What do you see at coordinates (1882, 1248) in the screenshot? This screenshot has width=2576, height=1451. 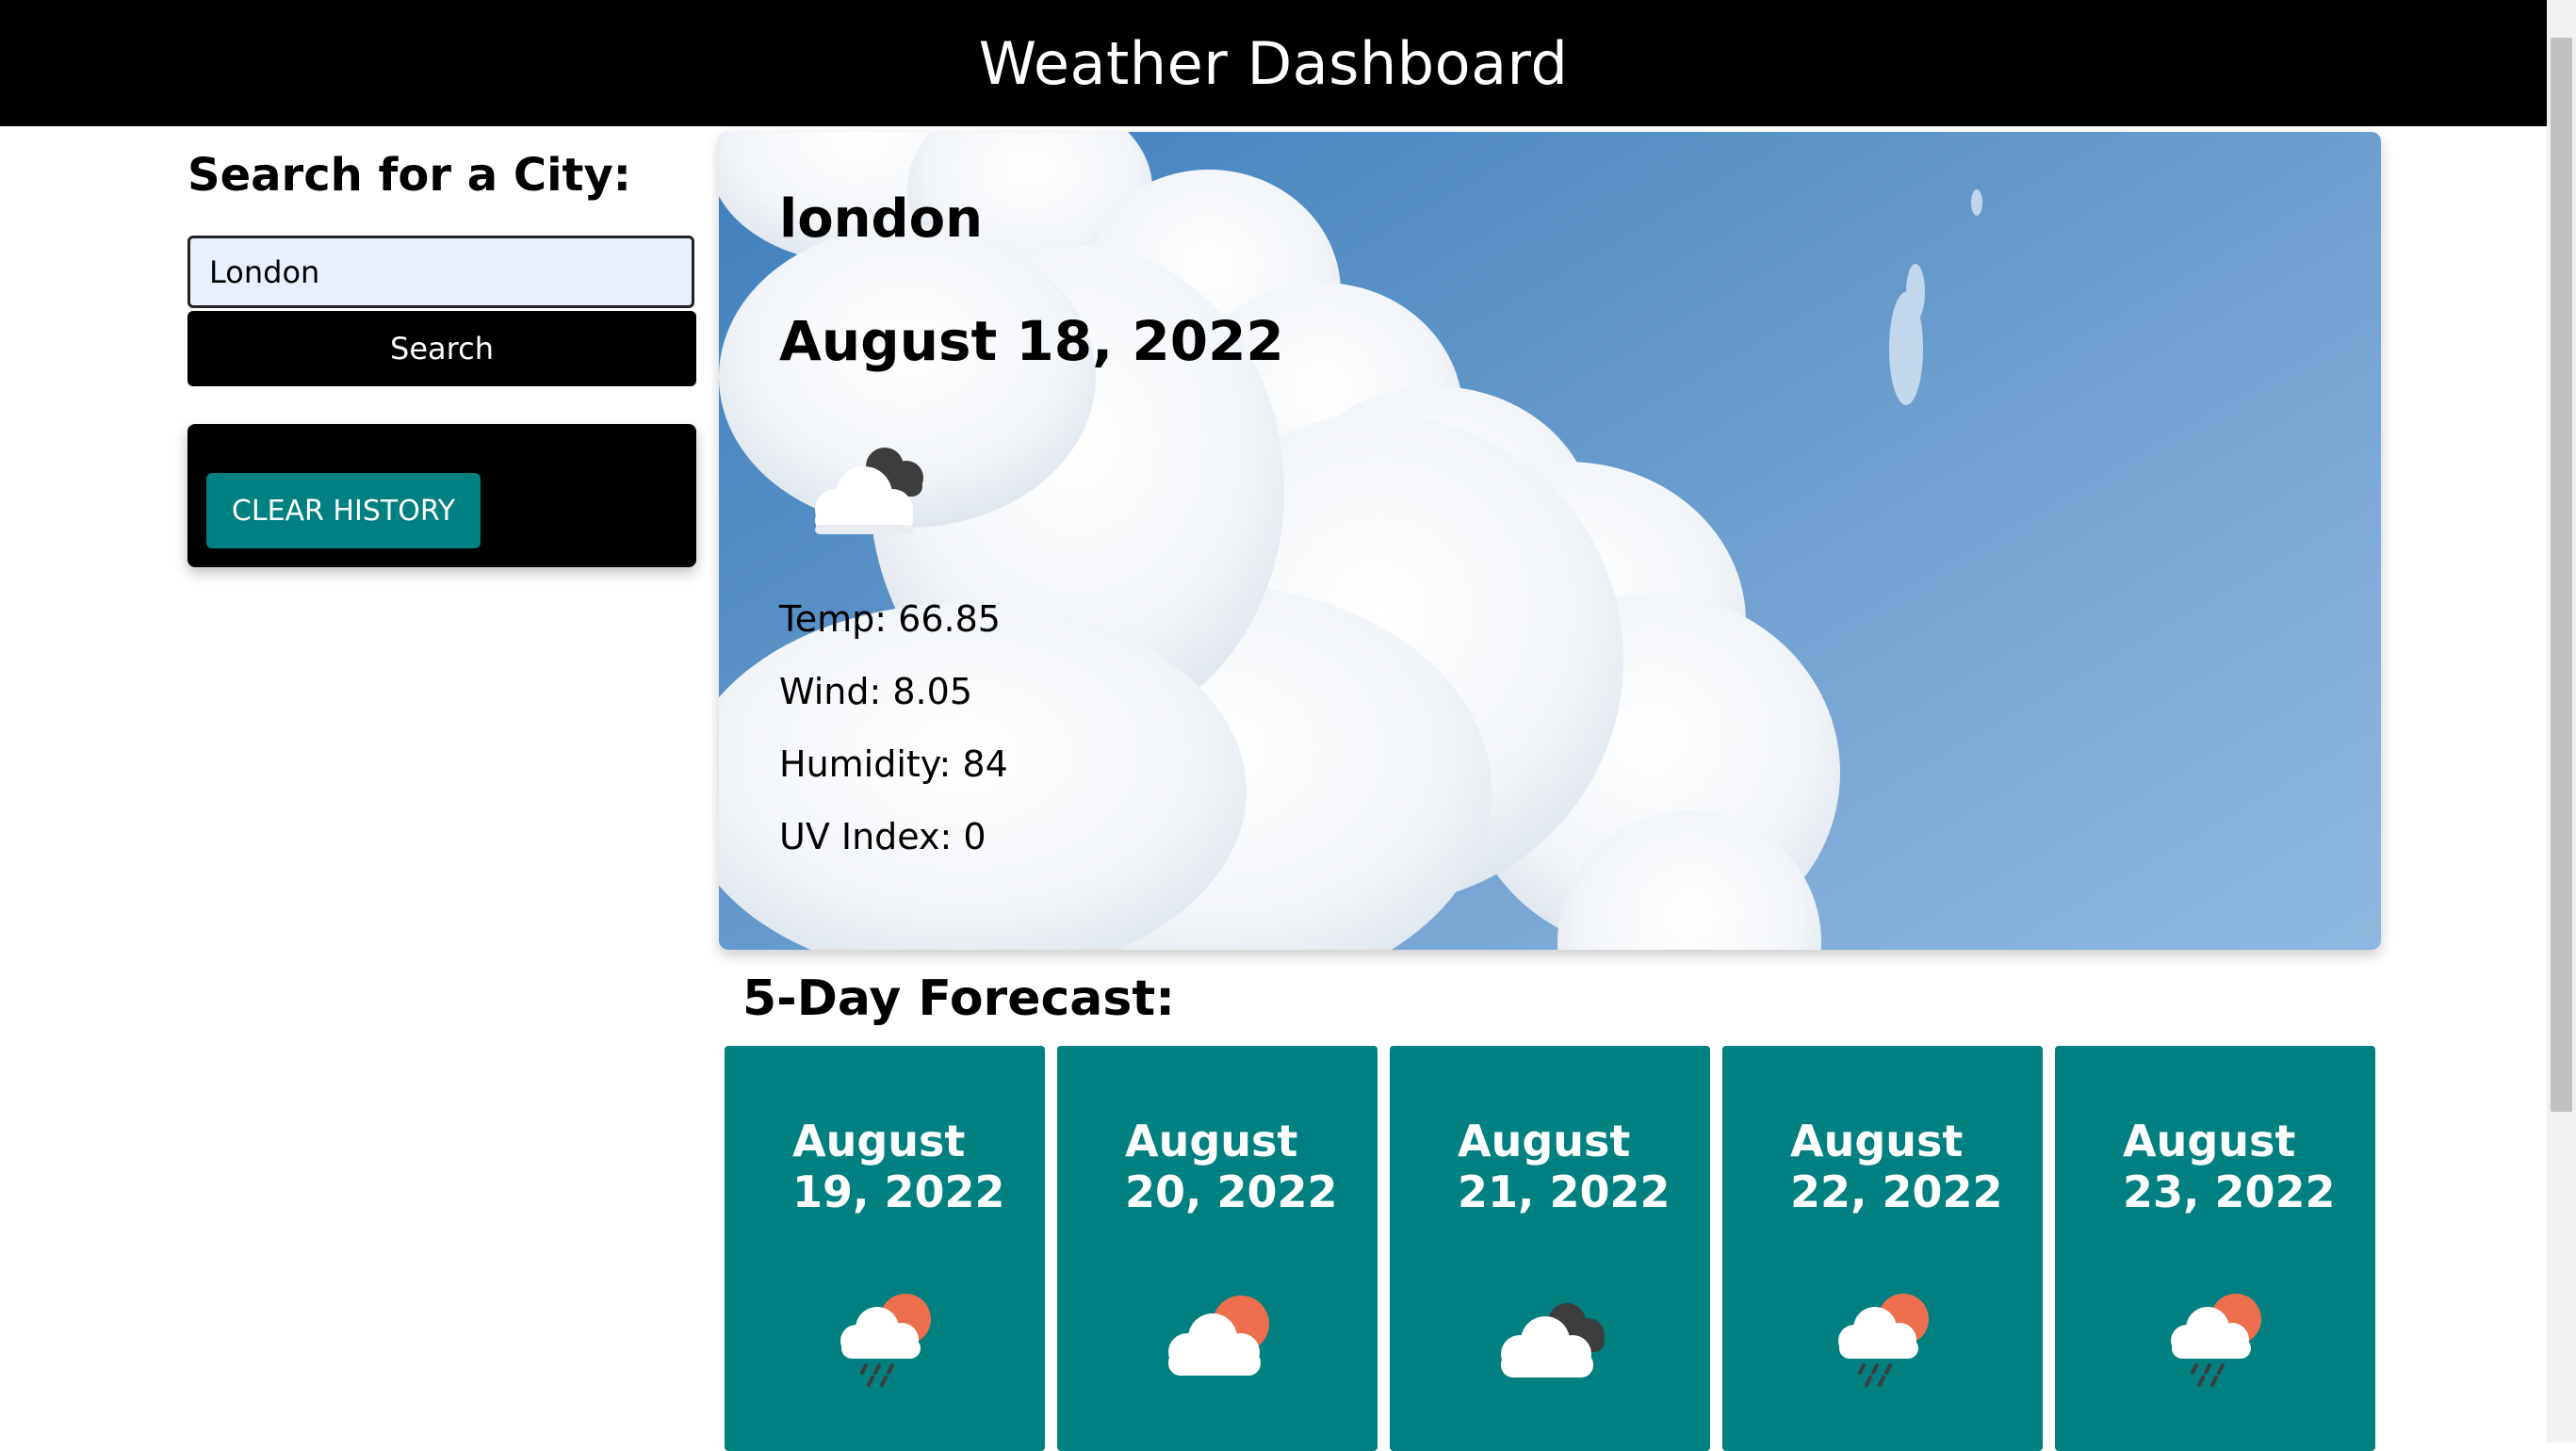 I see `forecast-card: August 22, 2022` at bounding box center [1882, 1248].